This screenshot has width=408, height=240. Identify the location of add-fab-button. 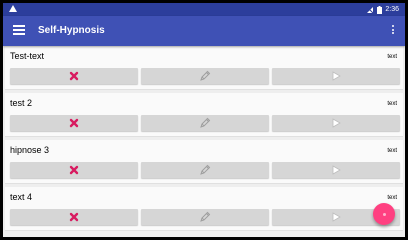
(384, 214).